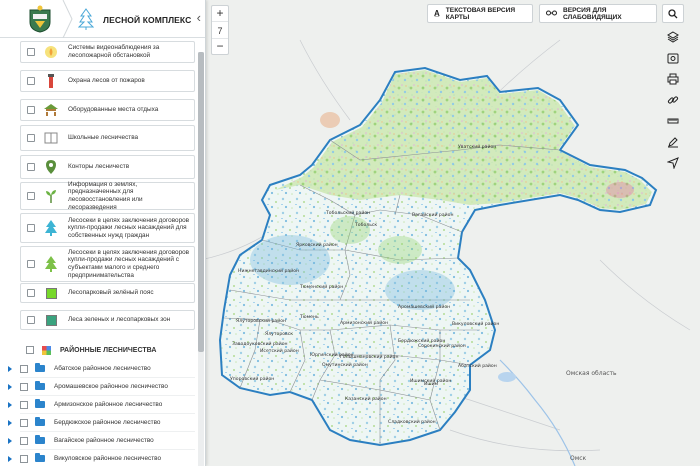 Image resolution: width=700 pixels, height=466 pixels. I want to click on forestry-item: Вагайское районное лесничество, so click(101, 441).